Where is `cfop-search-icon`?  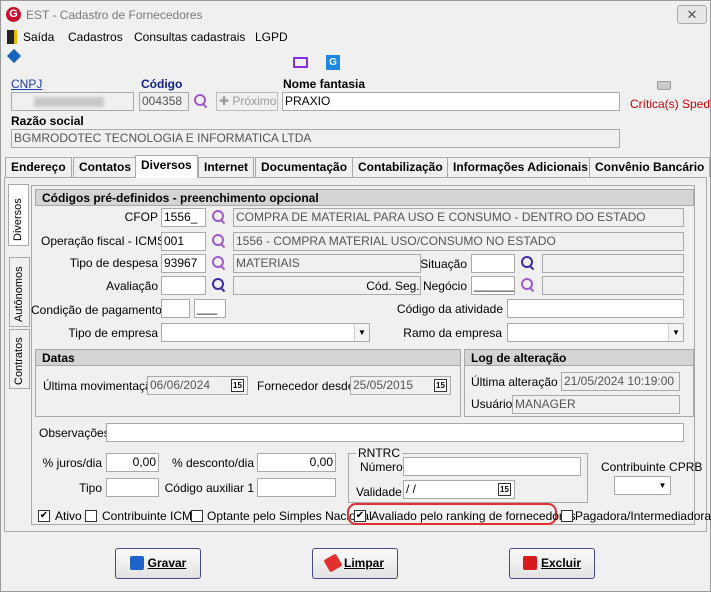
cfop-search-icon is located at coordinates (219, 217).